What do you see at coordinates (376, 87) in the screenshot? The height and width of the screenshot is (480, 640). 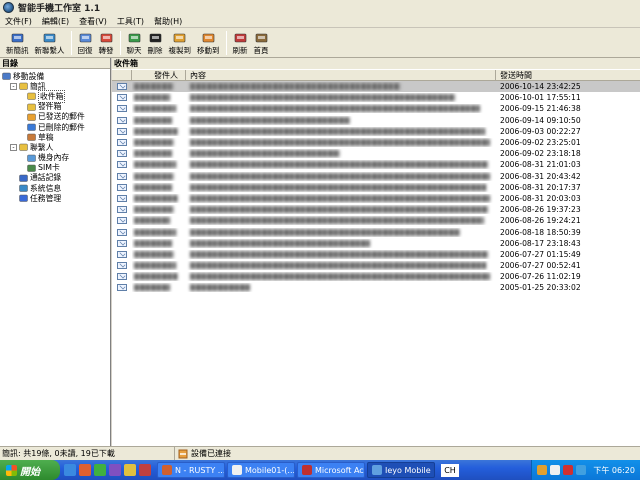 I see `message-row: 2006-10-14 23:42:25` at bounding box center [376, 87].